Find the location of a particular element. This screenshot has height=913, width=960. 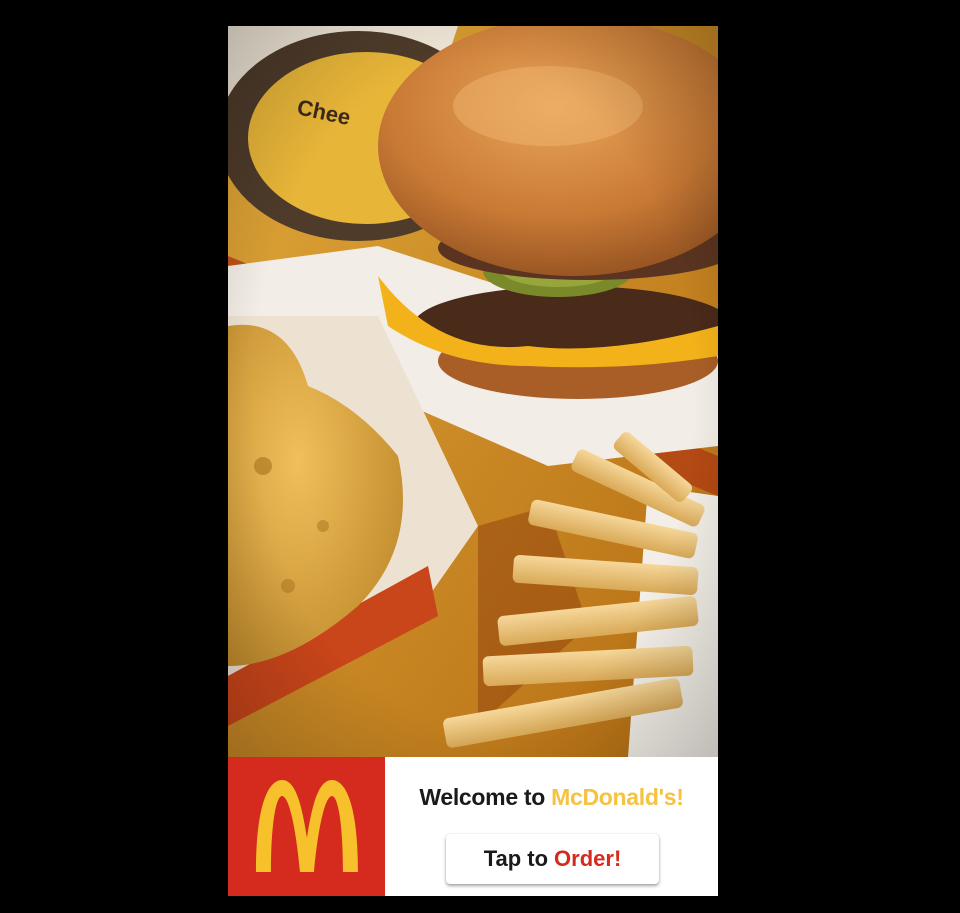

logo-panel is located at coordinates (306, 826).